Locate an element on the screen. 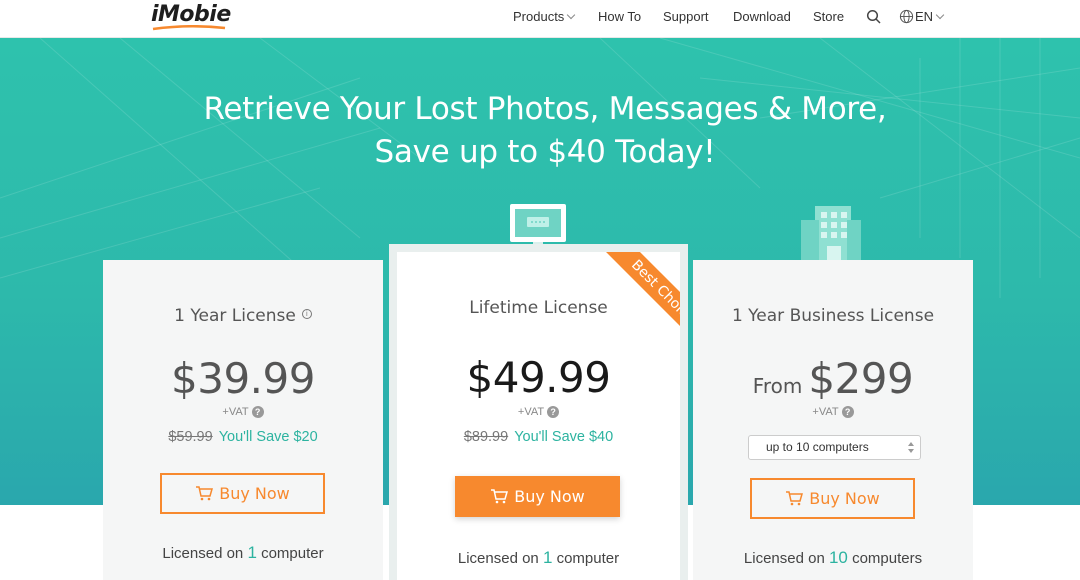 The image size is (1080, 580). nav-item-how-to: How To is located at coordinates (619, 16).